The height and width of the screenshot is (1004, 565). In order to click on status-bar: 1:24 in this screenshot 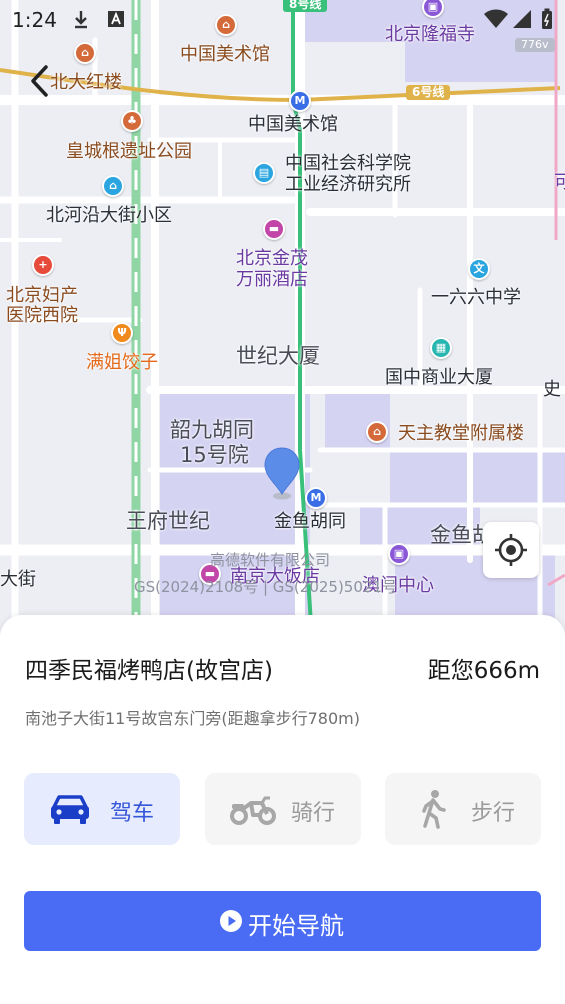, I will do `click(282, 20)`.